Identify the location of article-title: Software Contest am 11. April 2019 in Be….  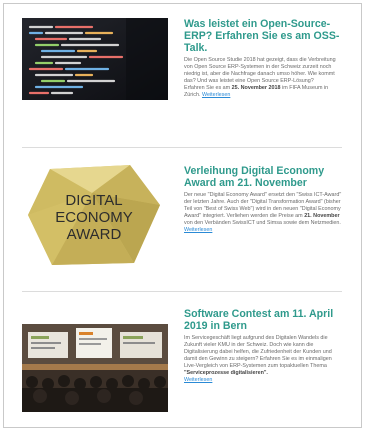
(263, 320).